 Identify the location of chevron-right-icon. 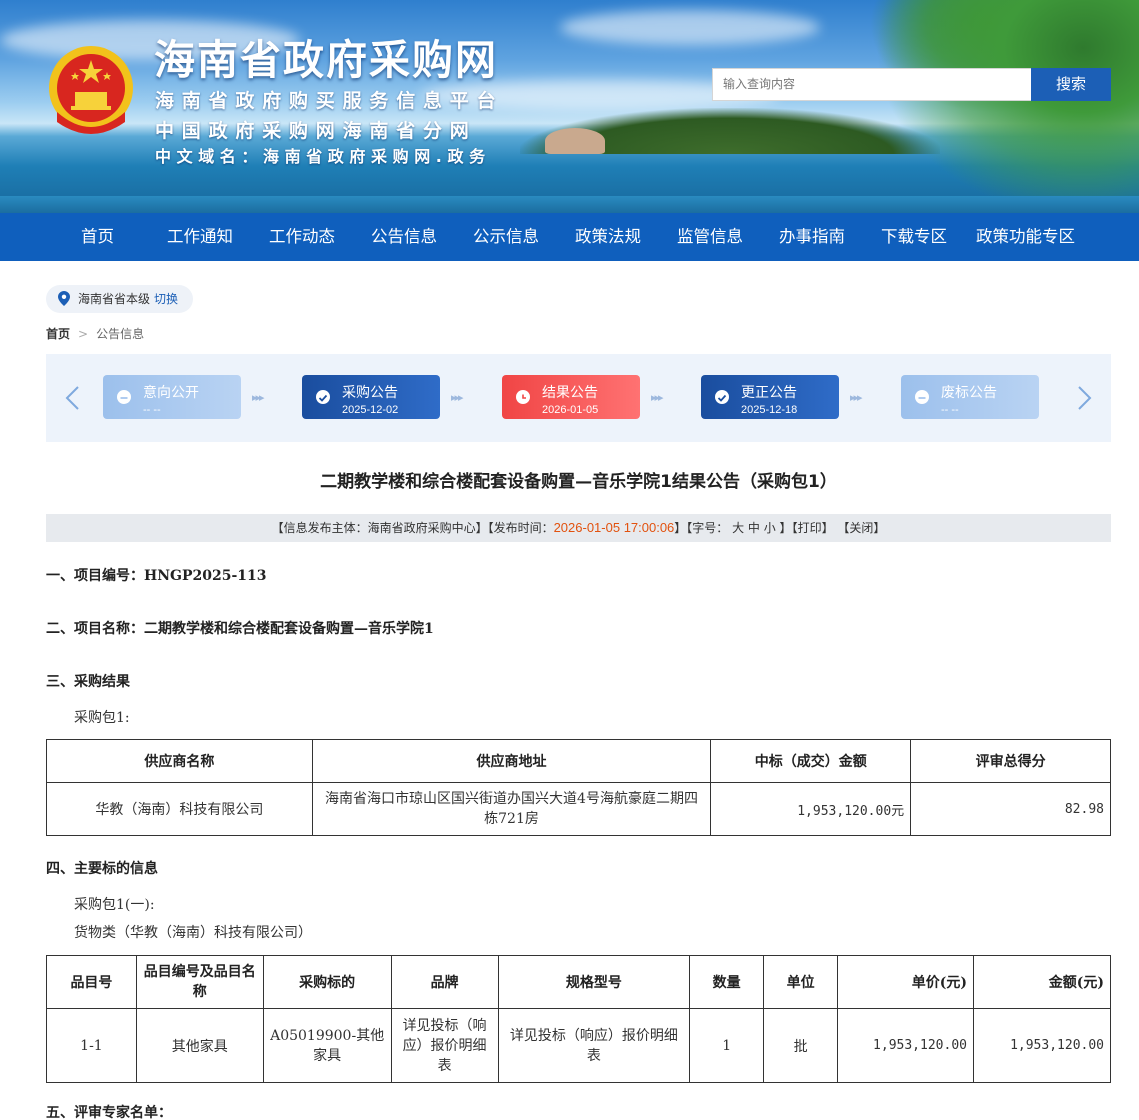
(1084, 398).